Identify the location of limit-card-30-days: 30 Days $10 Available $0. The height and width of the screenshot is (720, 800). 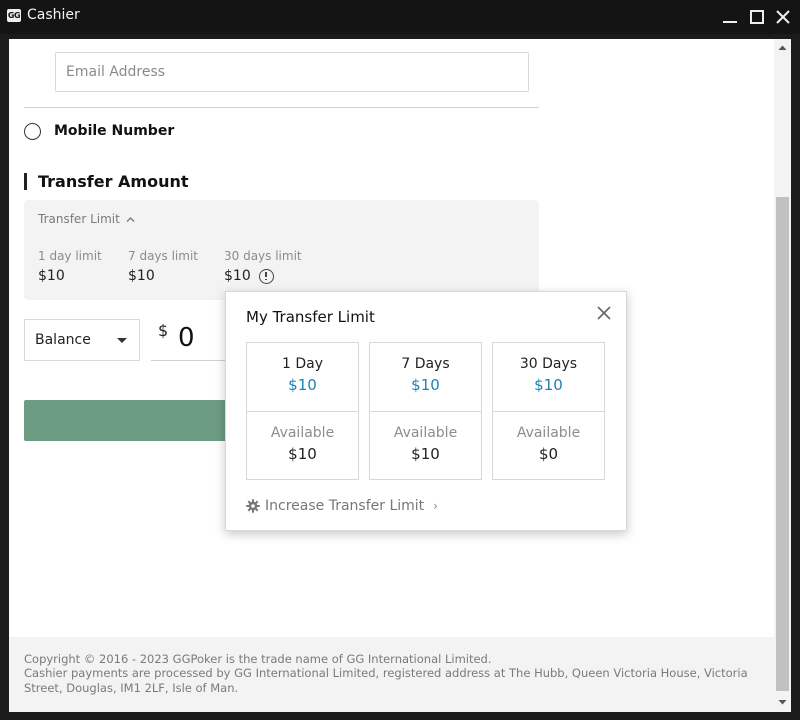
(548, 411).